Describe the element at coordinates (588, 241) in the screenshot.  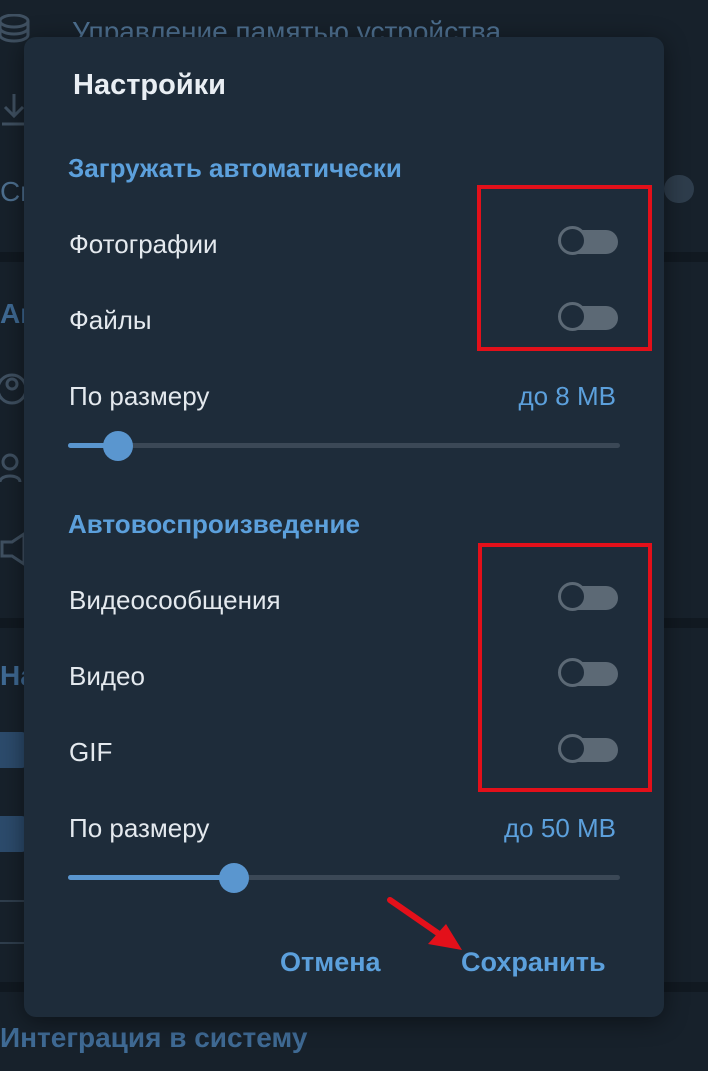
I see `photos-toggle` at that location.